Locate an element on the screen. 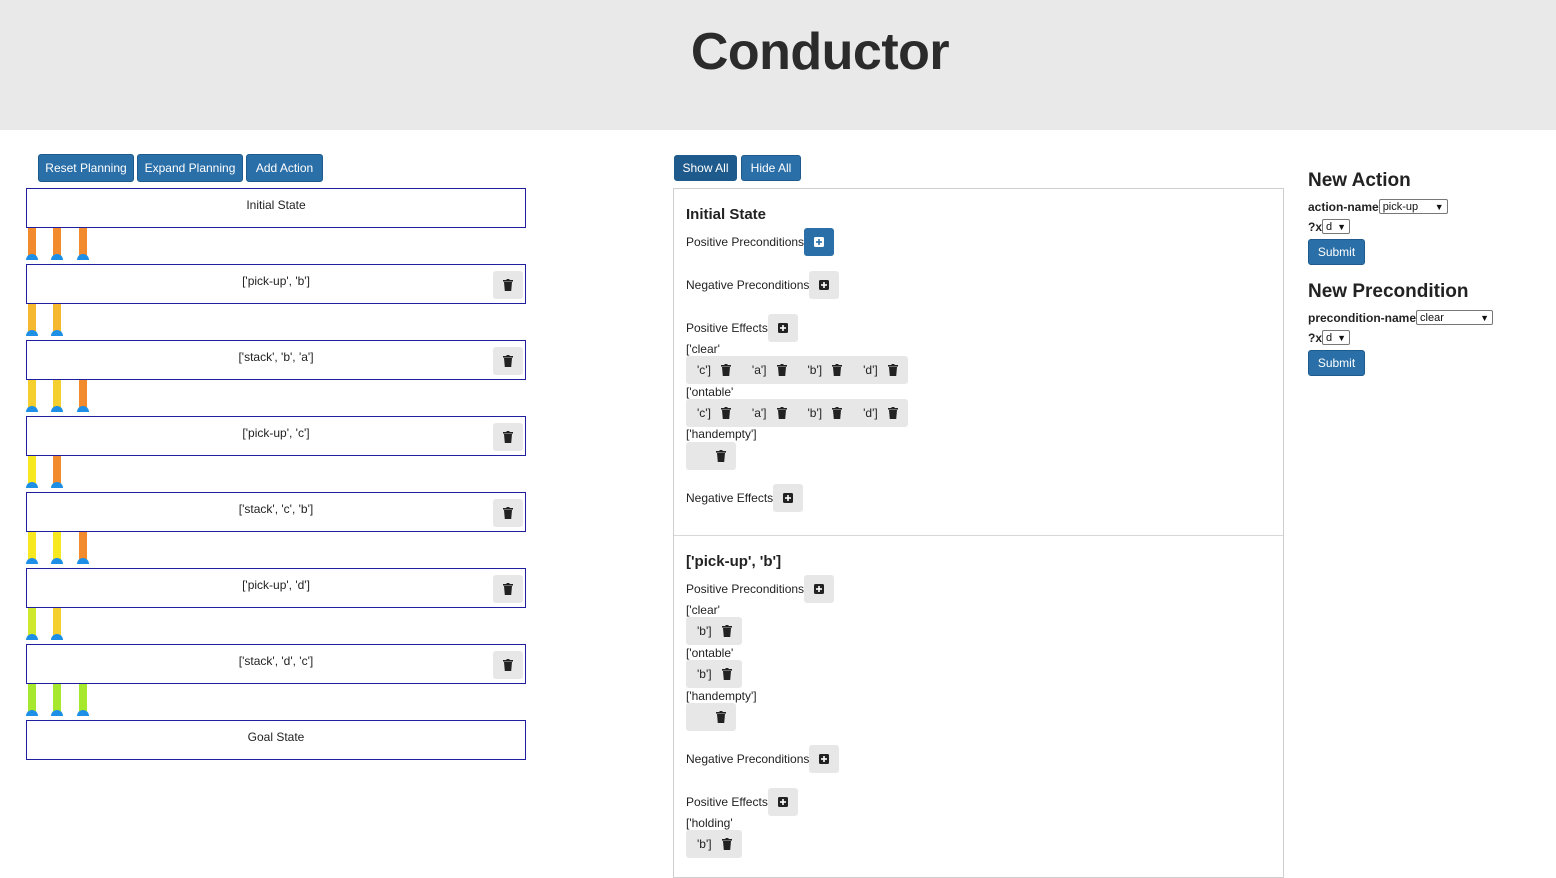 This screenshot has height=878, width=1556. app-title: Conductor is located at coordinates (820, 52).